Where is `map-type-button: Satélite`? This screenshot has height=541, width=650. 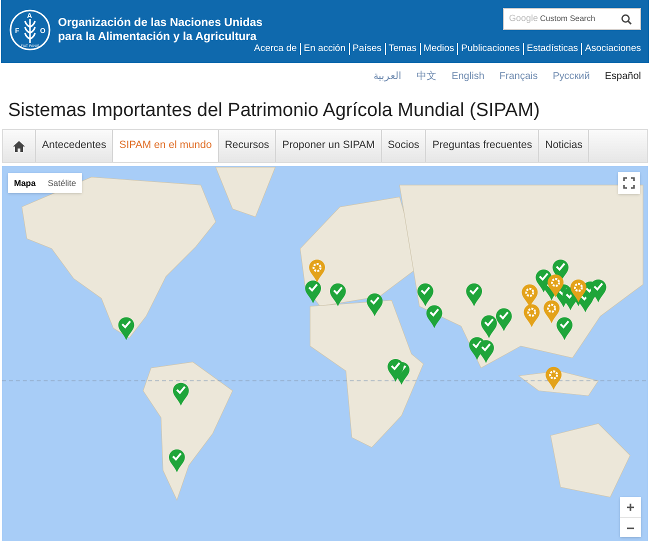 map-type-button: Satélite is located at coordinates (62, 183).